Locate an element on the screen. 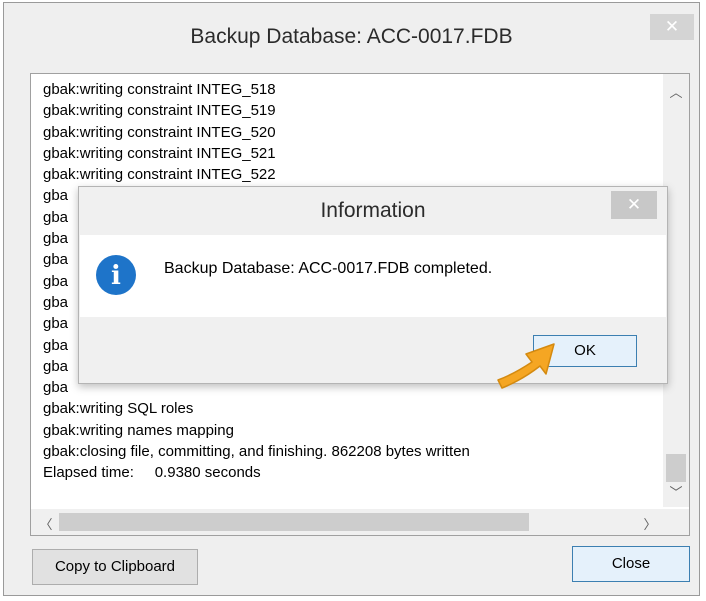 The height and width of the screenshot is (601, 706). log-line: gbak:writing constraint INTEG_520 is located at coordinates (159, 132).